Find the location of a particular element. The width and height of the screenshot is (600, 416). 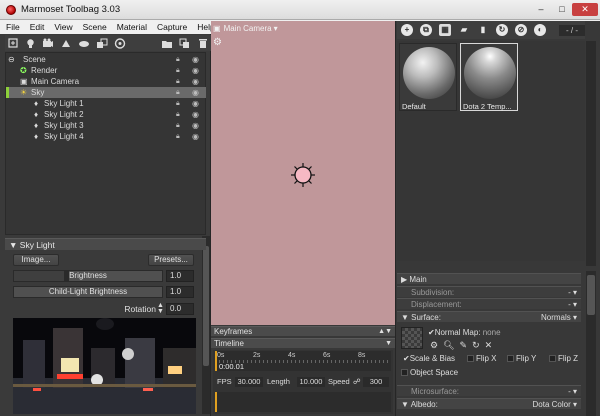

search-icon: 🔍︎ is located at coordinates (448, 345).